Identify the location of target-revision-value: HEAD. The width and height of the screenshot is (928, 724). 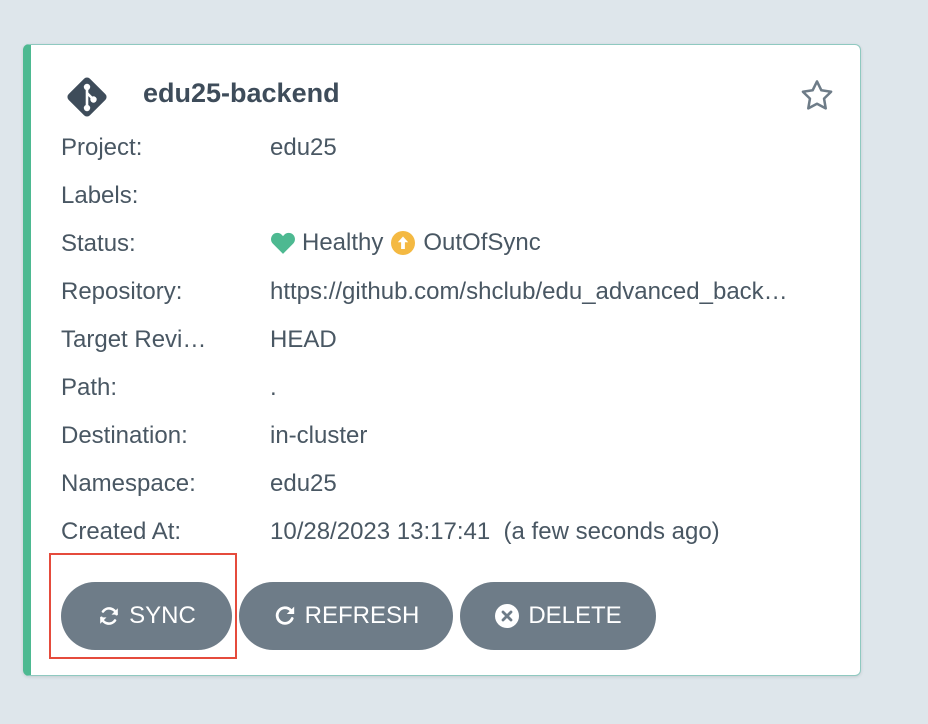
(303, 339).